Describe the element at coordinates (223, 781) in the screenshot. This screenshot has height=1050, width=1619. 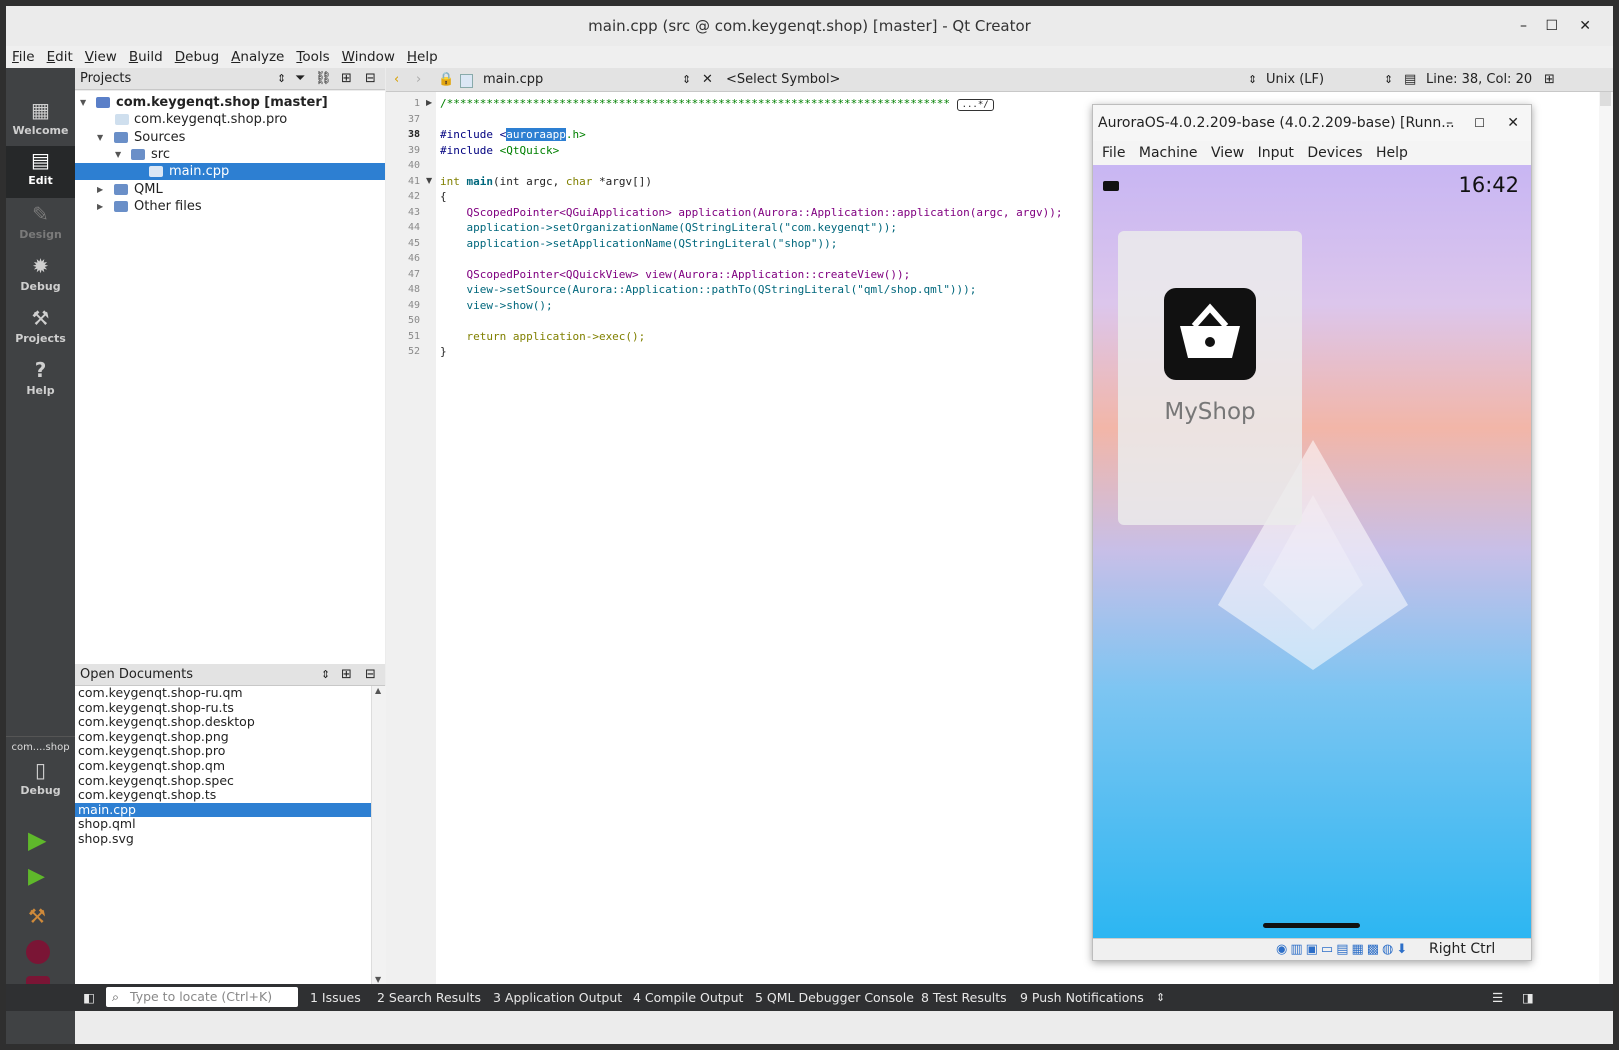
I see `open-document-item: com.keygenqt.shop.spec` at that location.